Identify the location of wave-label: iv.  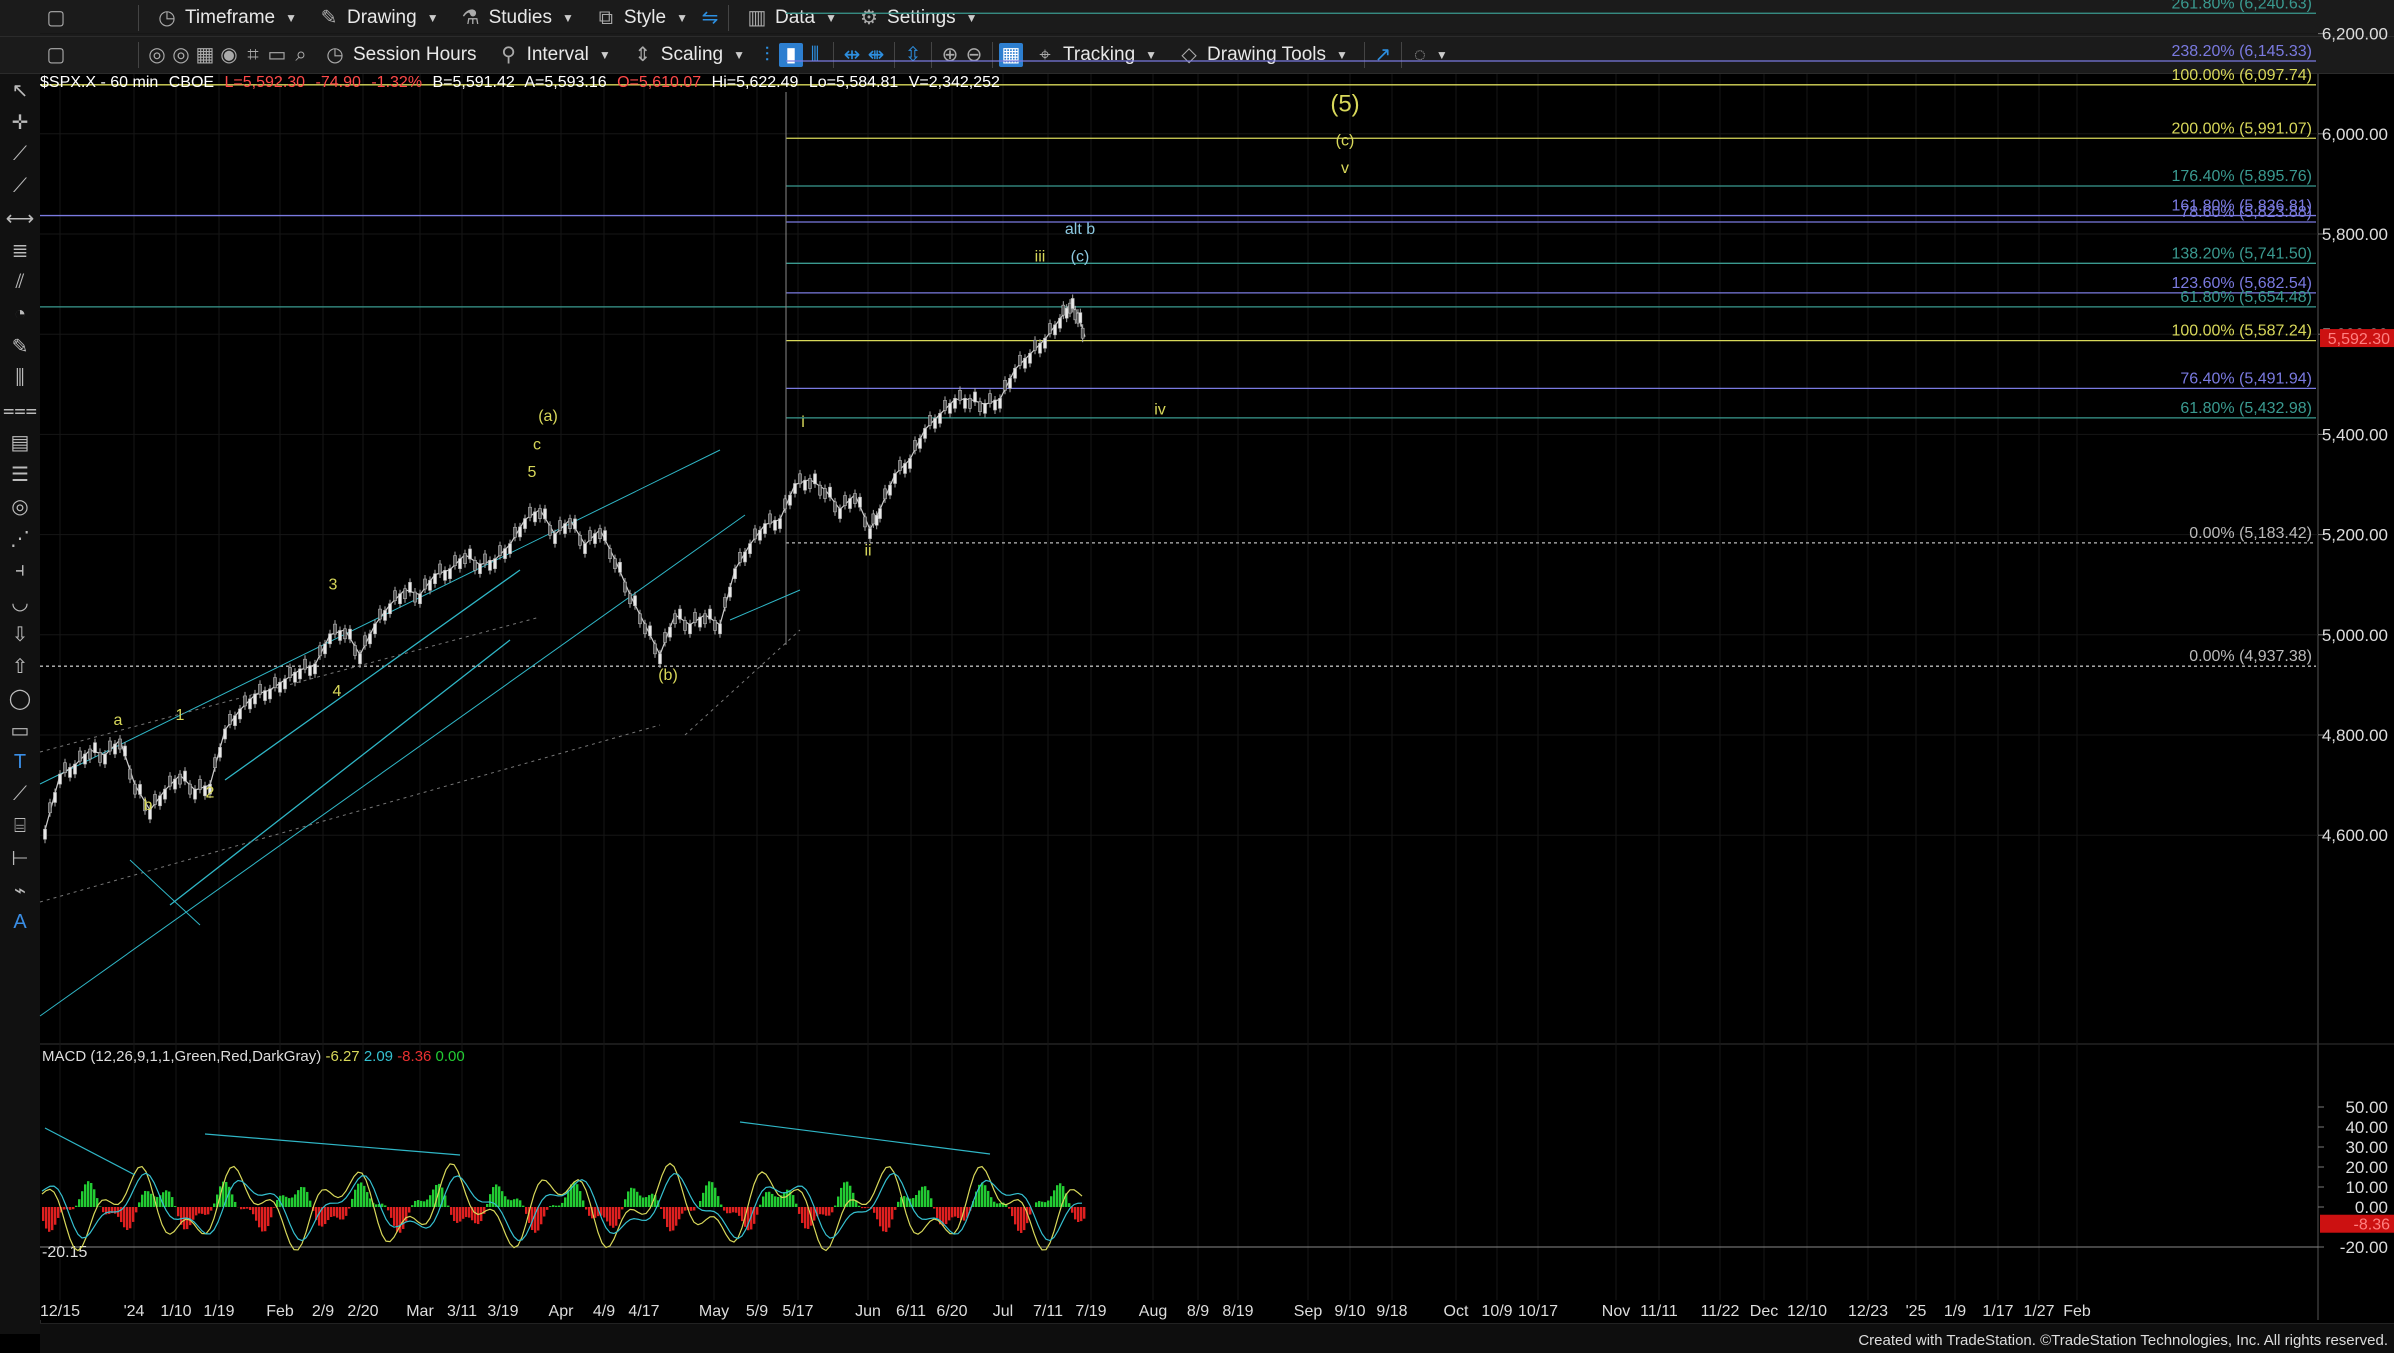
(1160, 409).